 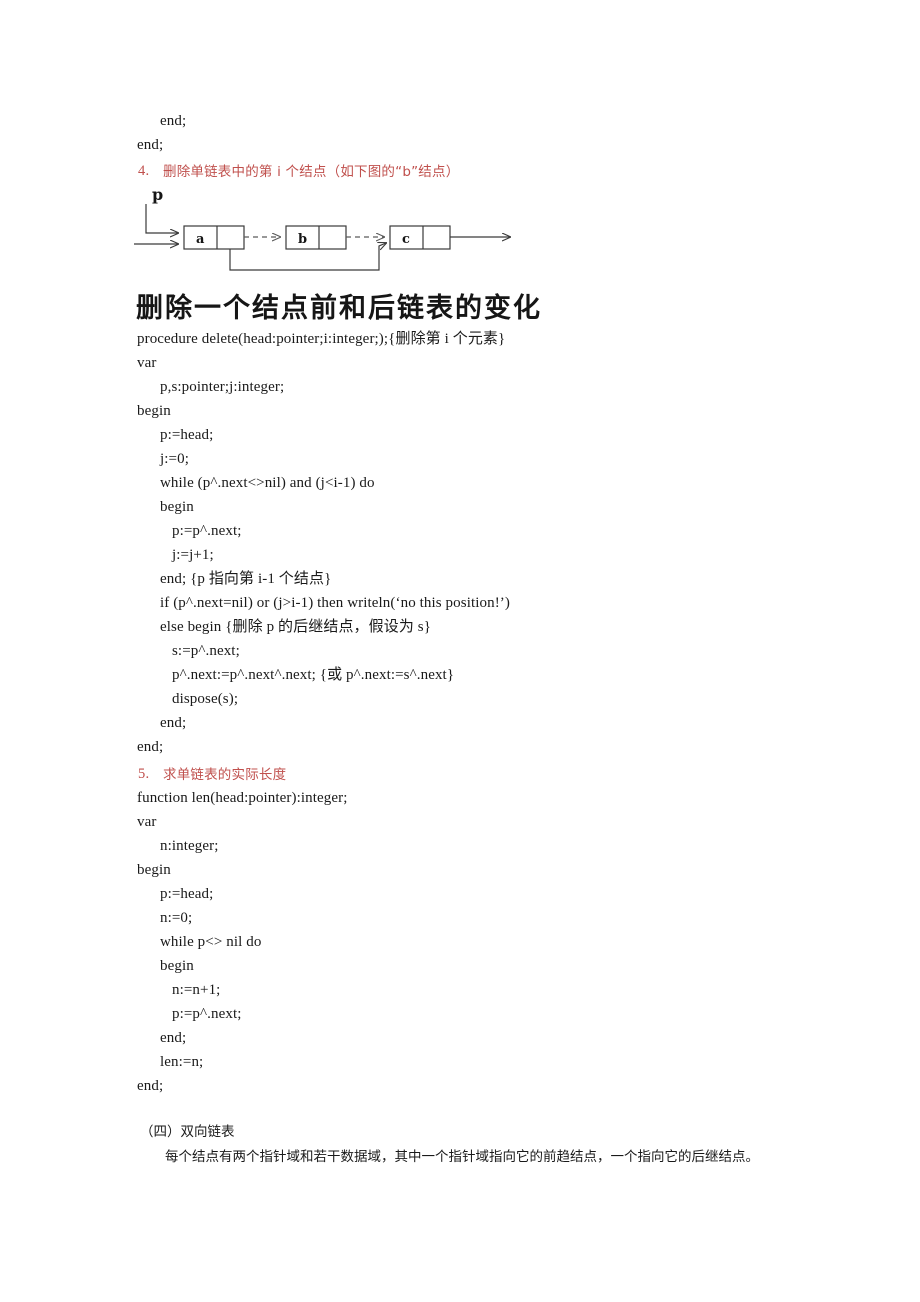 What do you see at coordinates (311, 172) in the screenshot?
I see `section-4-title: 删除单链表中的第 i 个结点（如下图的“b”结点）` at bounding box center [311, 172].